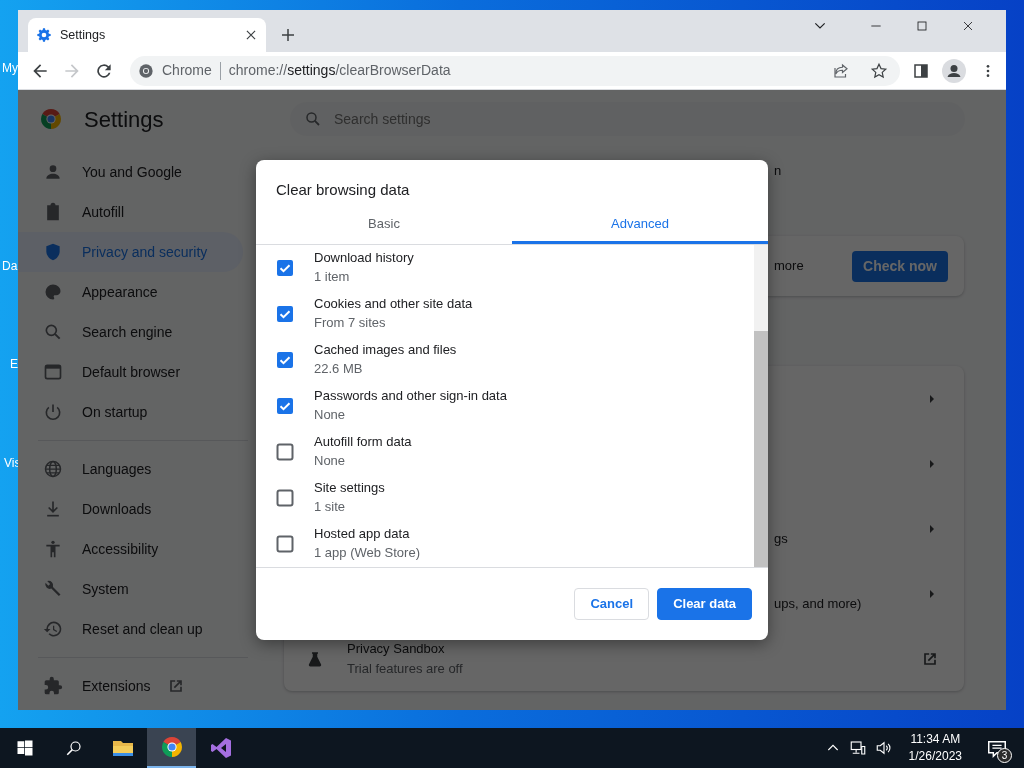  I want to click on palette-icon, so click(53, 292).